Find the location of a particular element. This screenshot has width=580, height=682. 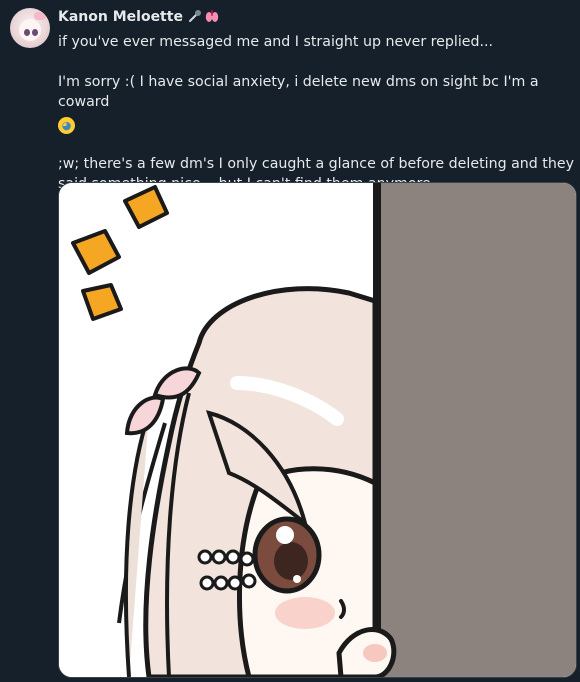

lungs-icon is located at coordinates (212, 17).